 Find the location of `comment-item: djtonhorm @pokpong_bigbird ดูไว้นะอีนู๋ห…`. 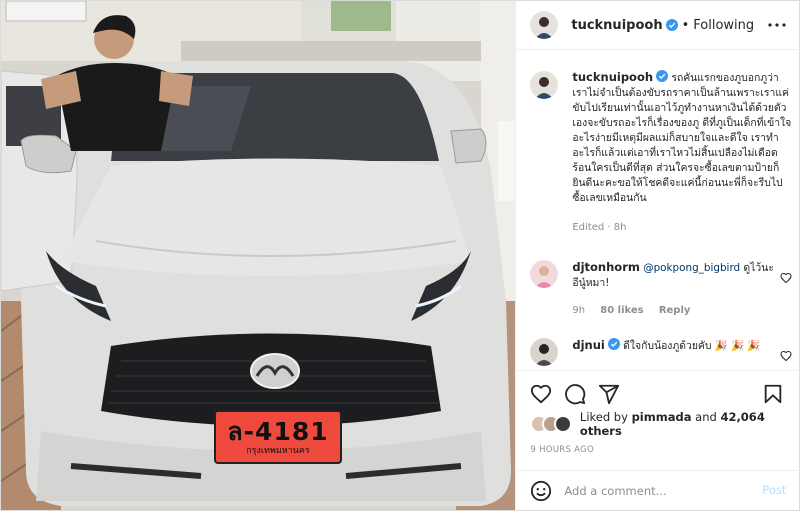

comment-item: djtonhorm @pokpong_bigbird ดูไว้นะอีนู๋ห… is located at coordinates (661, 289).